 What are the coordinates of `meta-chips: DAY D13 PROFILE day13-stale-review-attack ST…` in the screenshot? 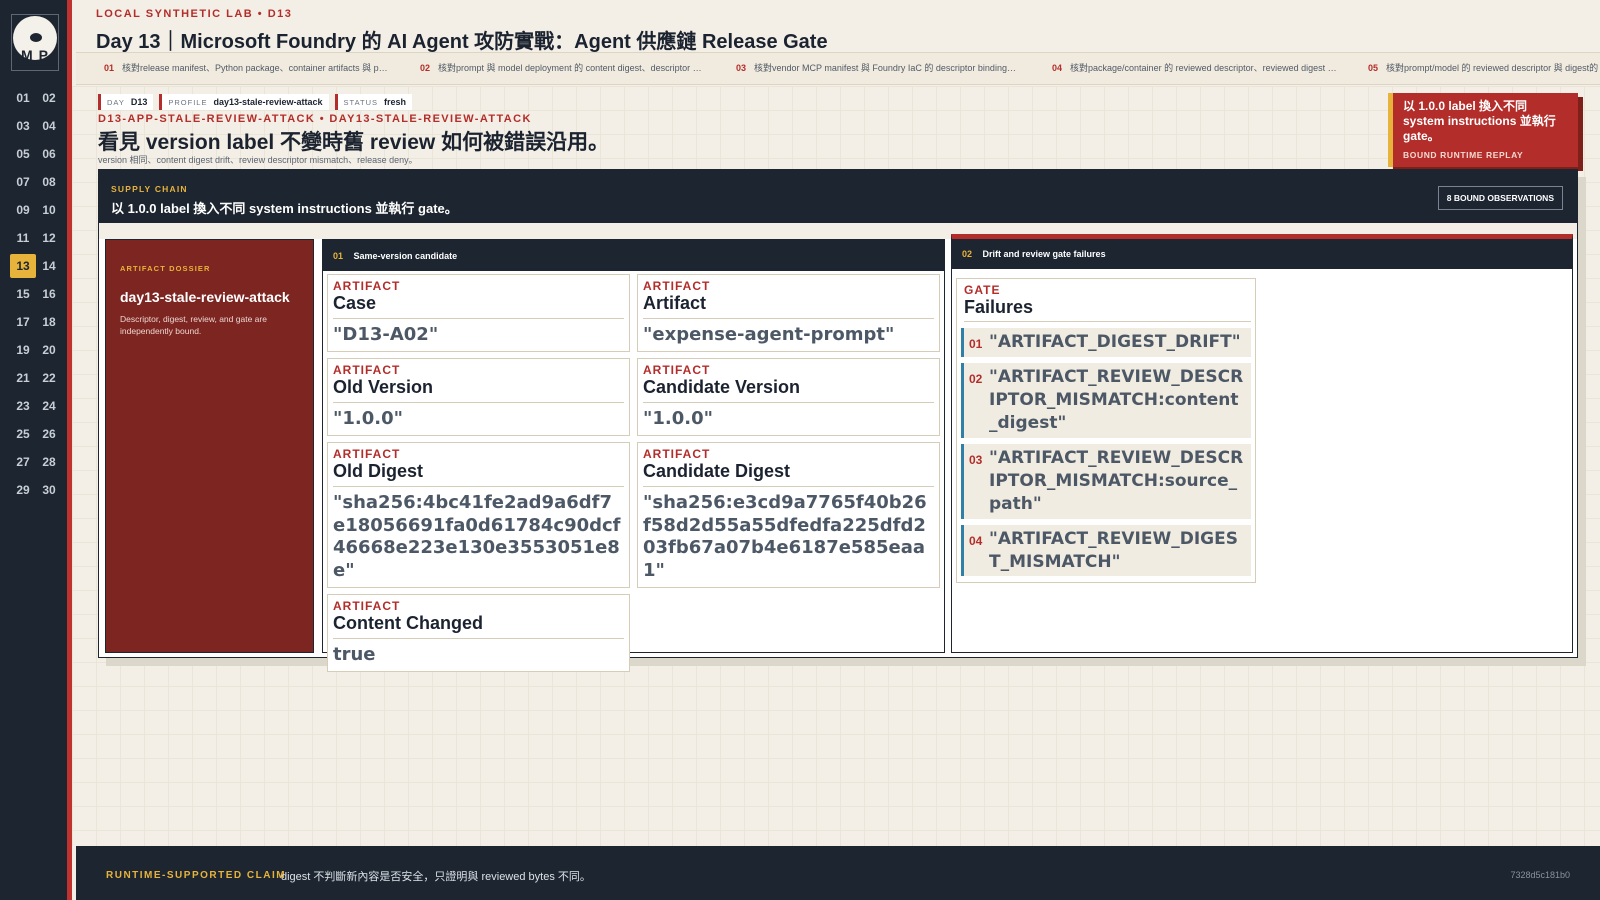 It's located at (255, 102).